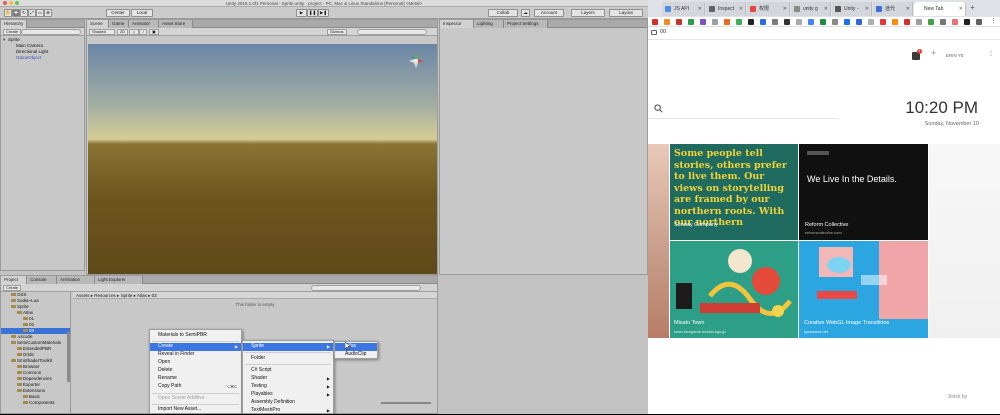  Describe the element at coordinates (356, 347) in the screenshot. I see `menu-sprite-atlas: Atlas` at that location.